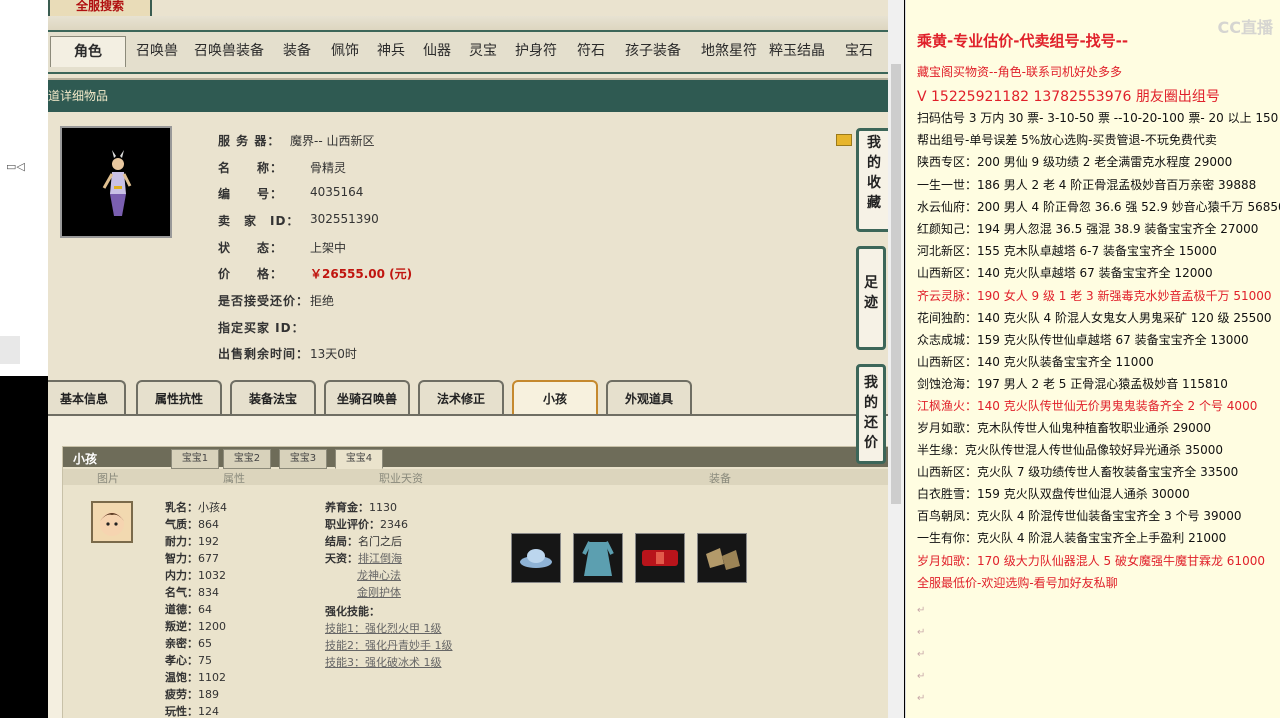 This screenshot has height=718, width=1280. I want to click on ending-row: 结局：名门之后, so click(389, 541).